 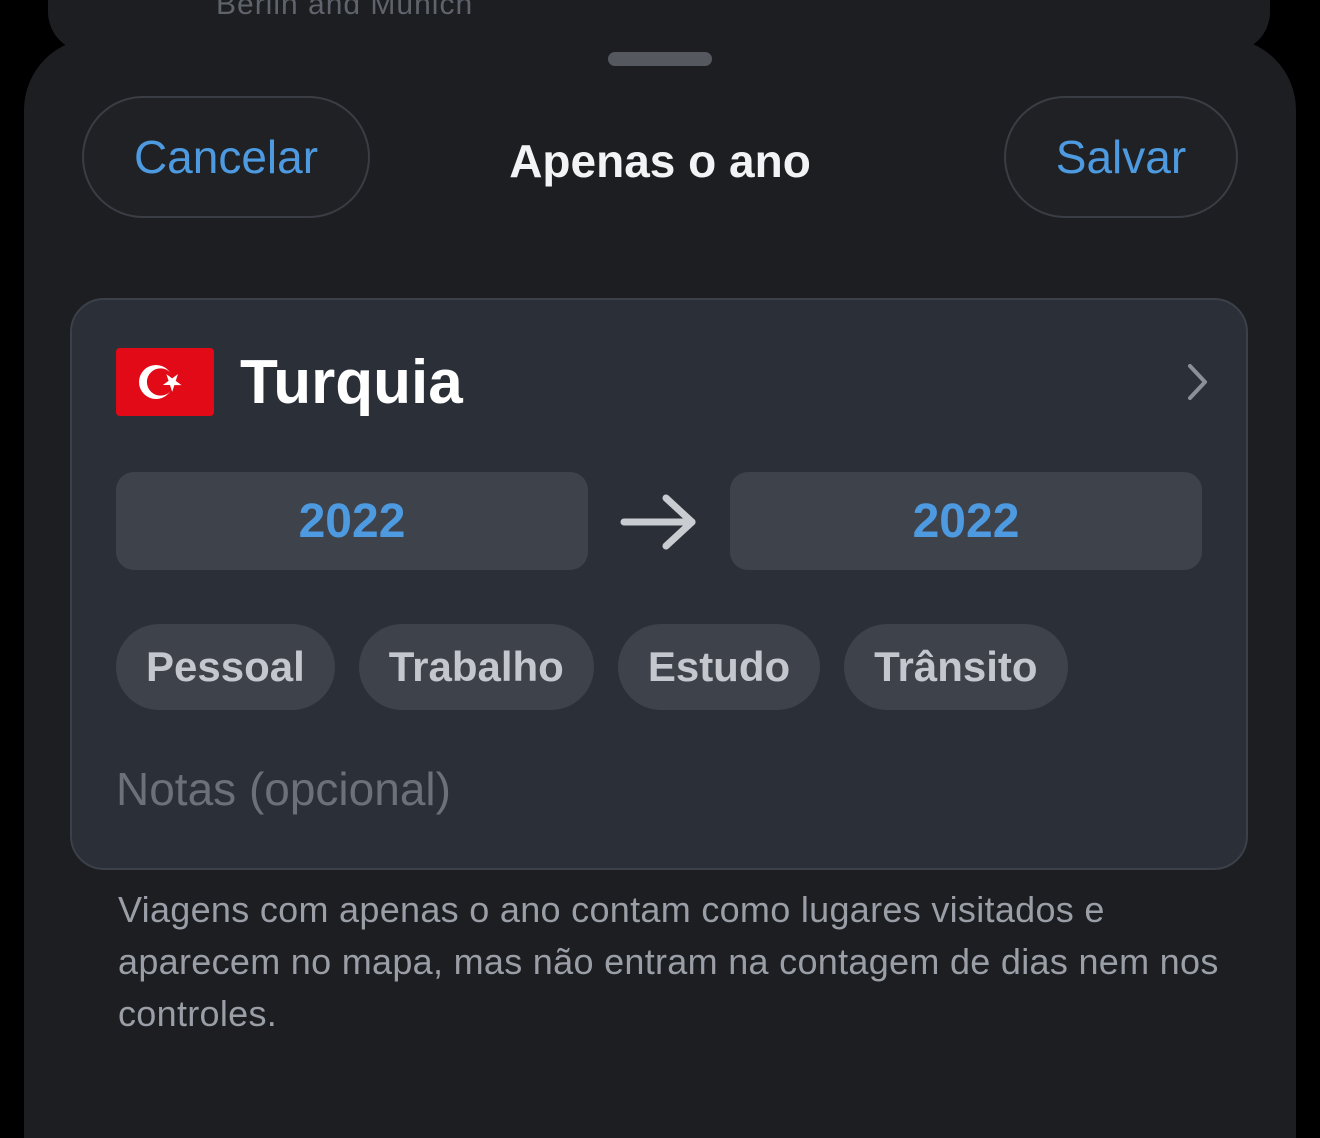 I want to click on save-button: Salvar, so click(x=1121, y=157).